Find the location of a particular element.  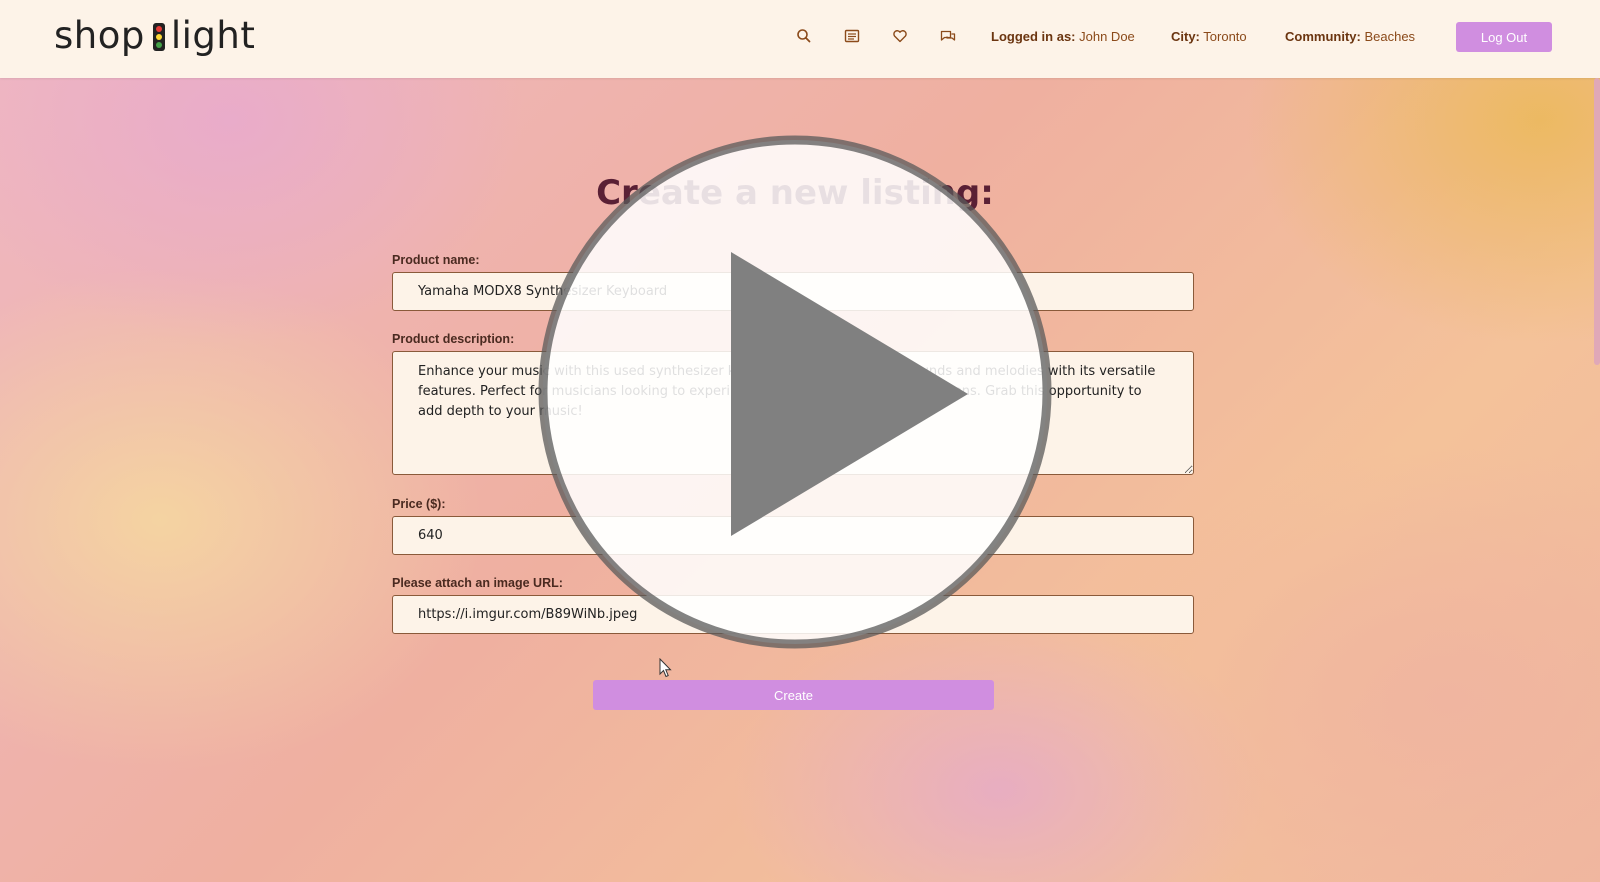

logo-text-light: light is located at coordinates (213, 35).